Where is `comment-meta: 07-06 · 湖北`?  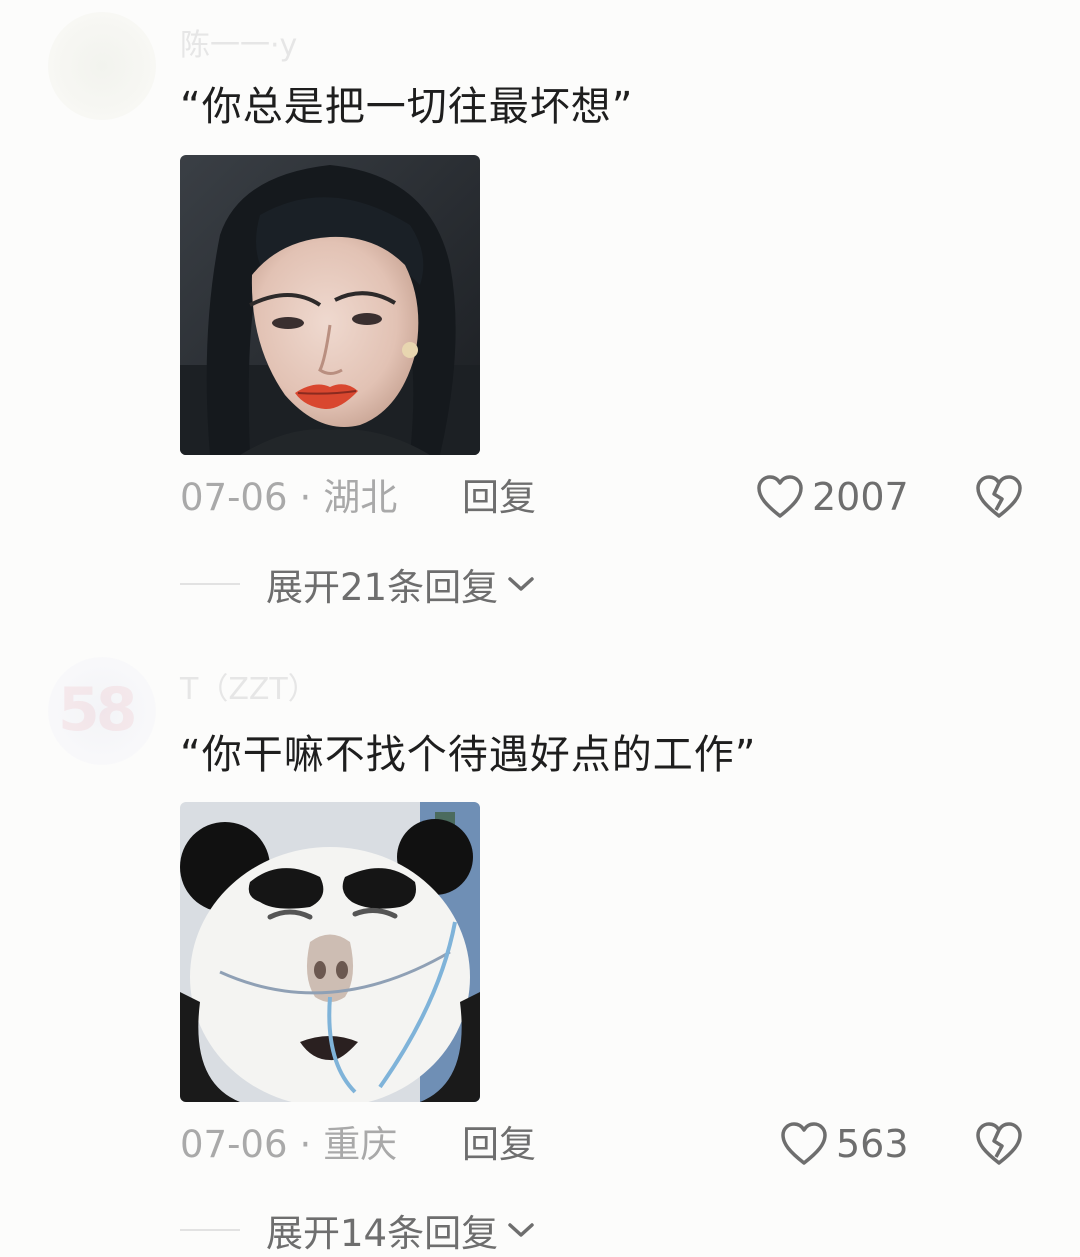
comment-meta: 07-06 · 湖北 is located at coordinates (288, 498).